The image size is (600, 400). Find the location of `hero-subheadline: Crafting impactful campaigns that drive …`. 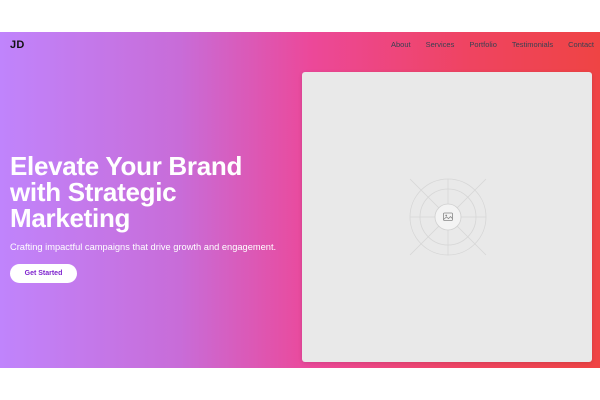

hero-subheadline: Crafting impactful campaigns that drive … is located at coordinates (143, 247).